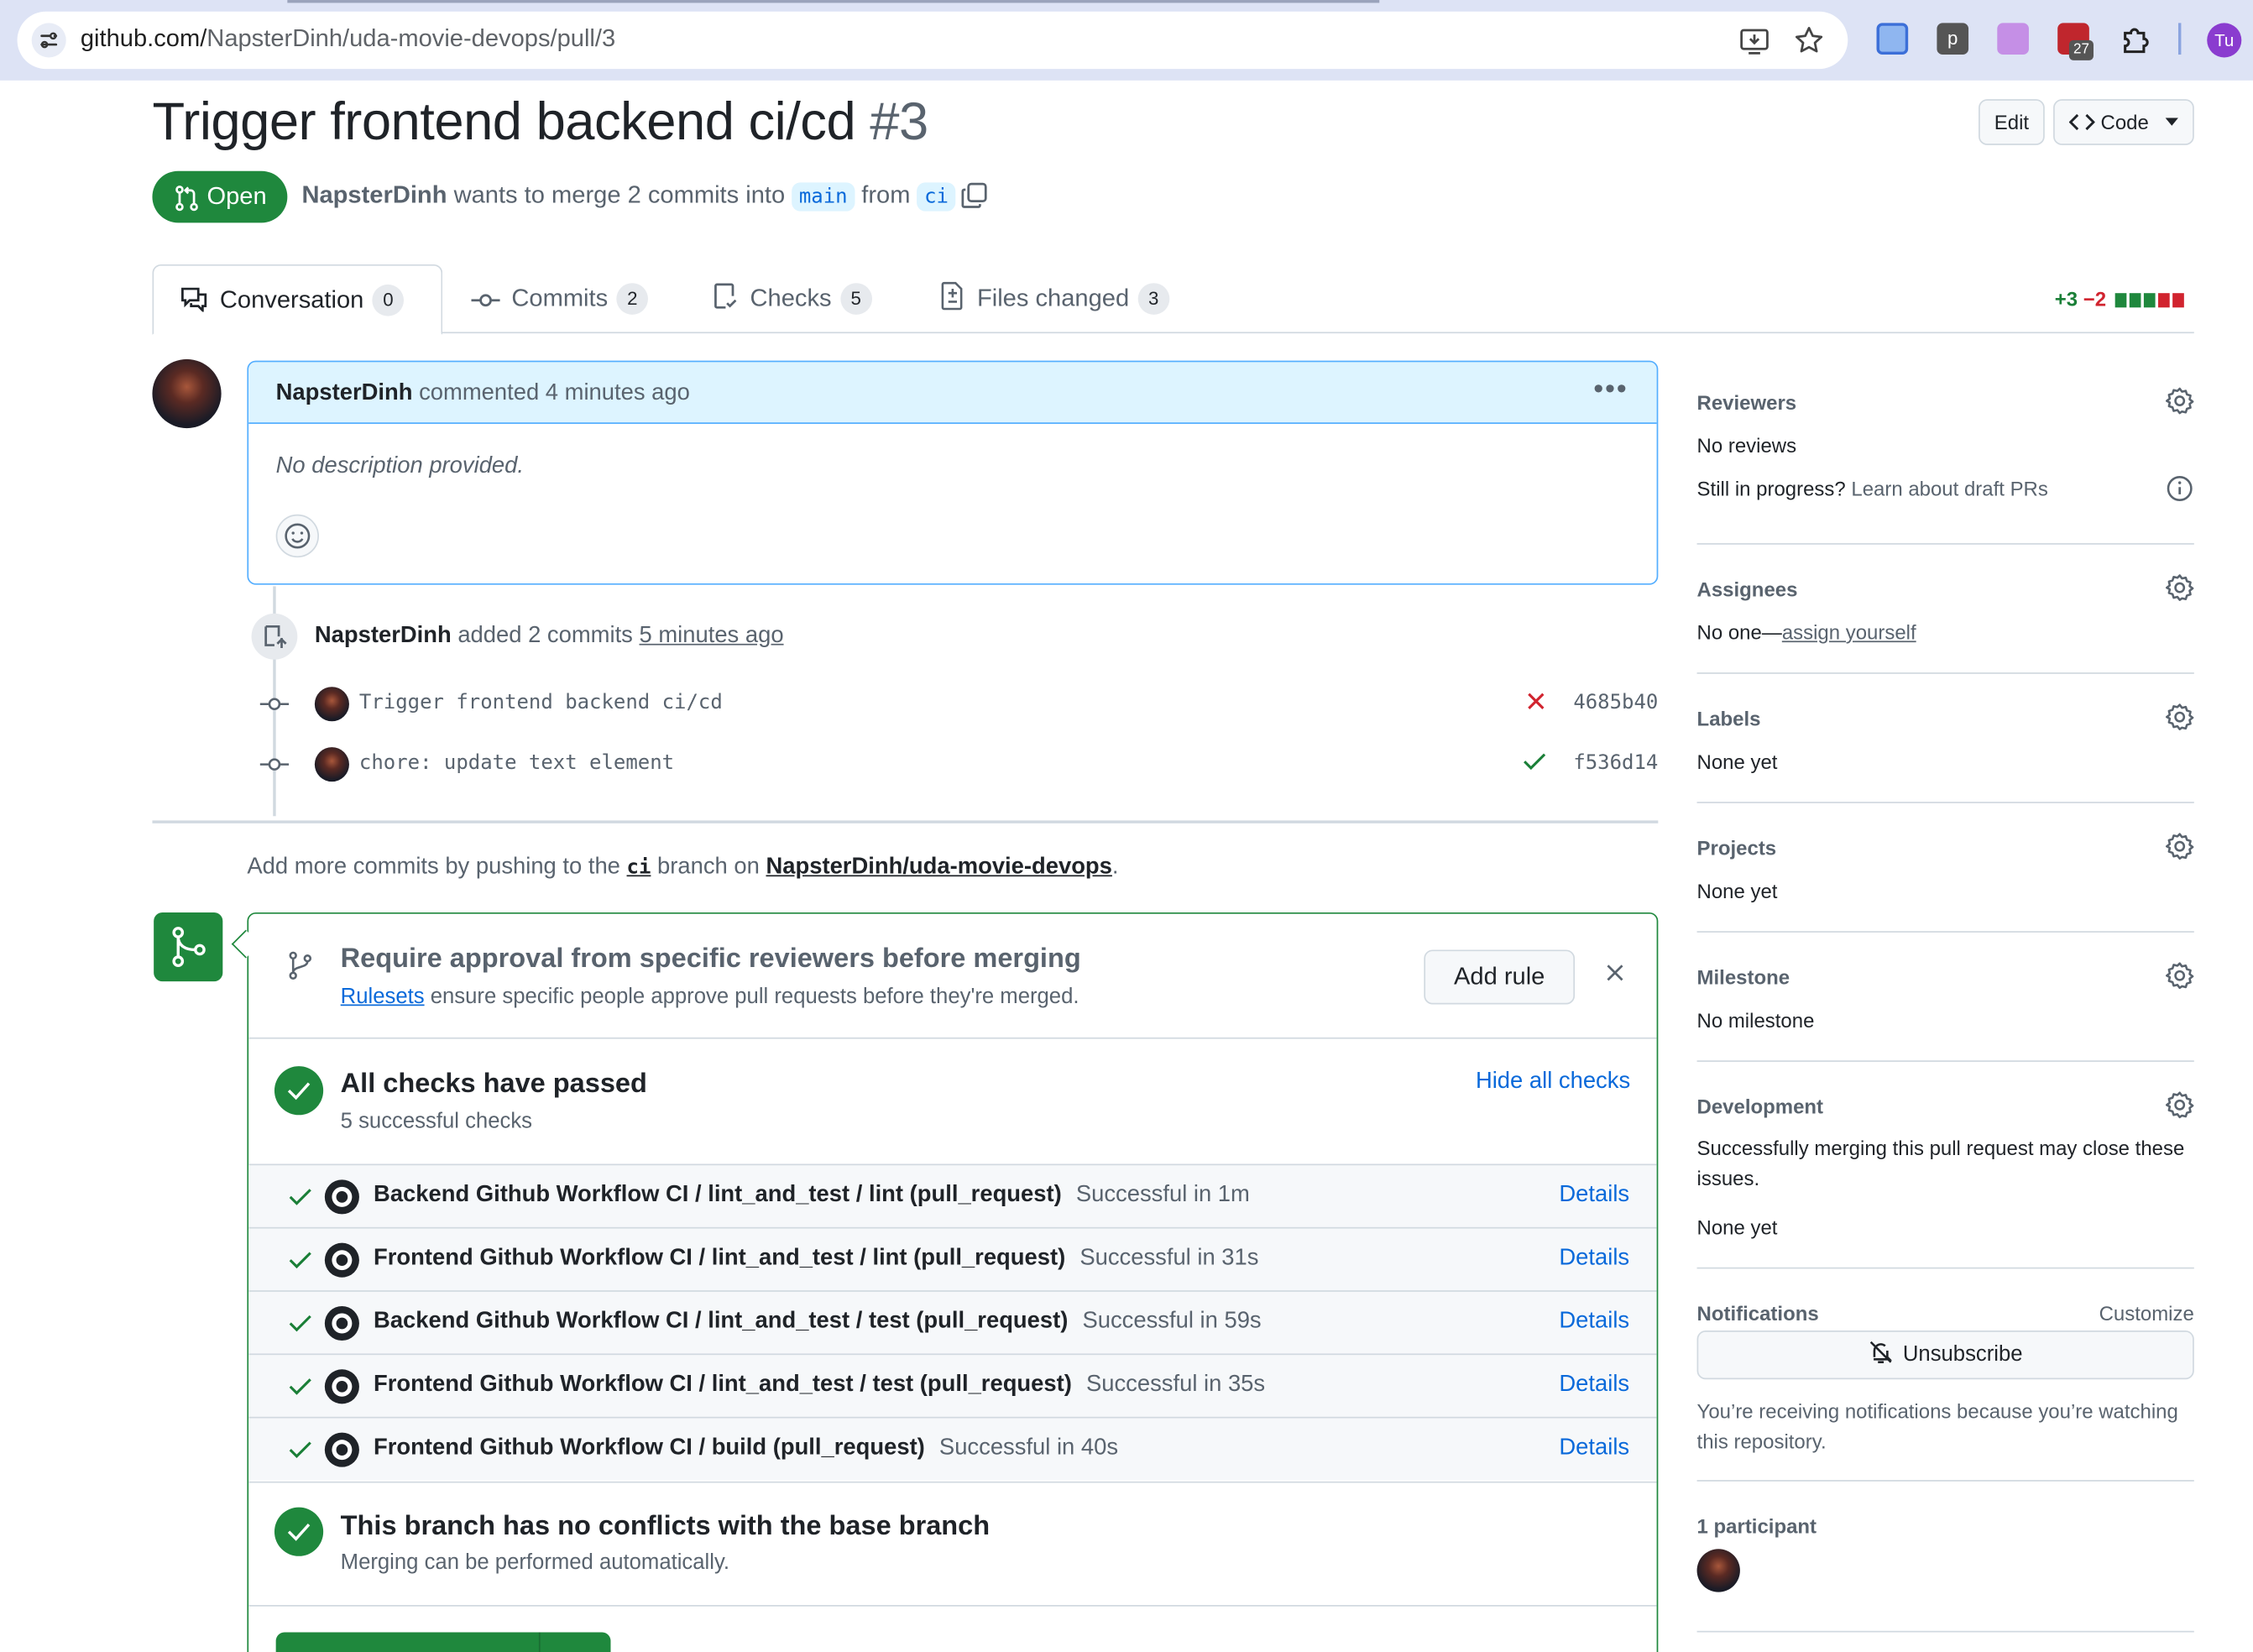  Describe the element at coordinates (2123, 122) in the screenshot. I see `code-button: Code` at that location.